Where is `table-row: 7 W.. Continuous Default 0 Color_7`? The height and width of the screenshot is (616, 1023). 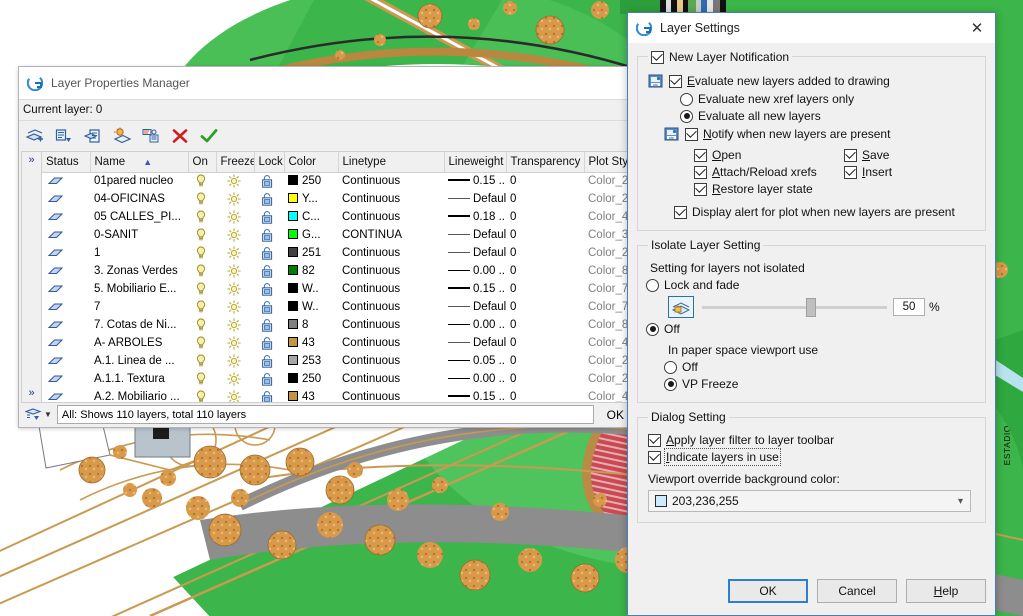
table-row: 7 W.. Continuous Default 0 Color_7 is located at coordinates (338, 307).